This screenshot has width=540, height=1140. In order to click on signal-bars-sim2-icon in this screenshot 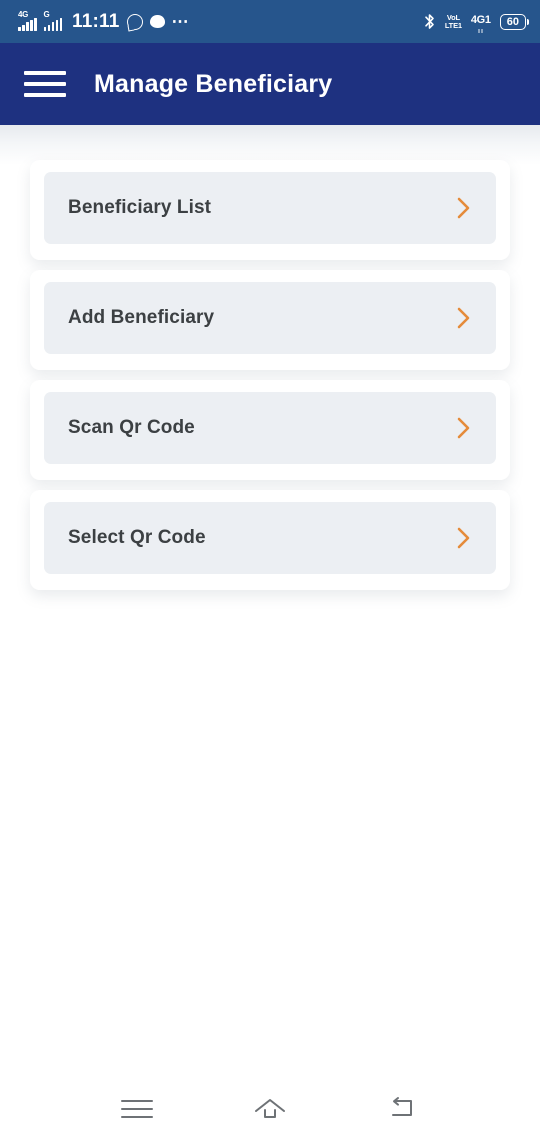, I will do `click(52, 24)`.